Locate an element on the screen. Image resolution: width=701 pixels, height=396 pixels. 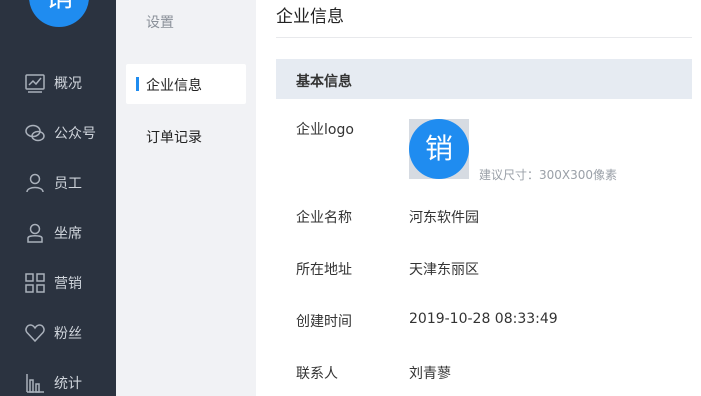
address-label: 所在地址 is located at coordinates (324, 270).